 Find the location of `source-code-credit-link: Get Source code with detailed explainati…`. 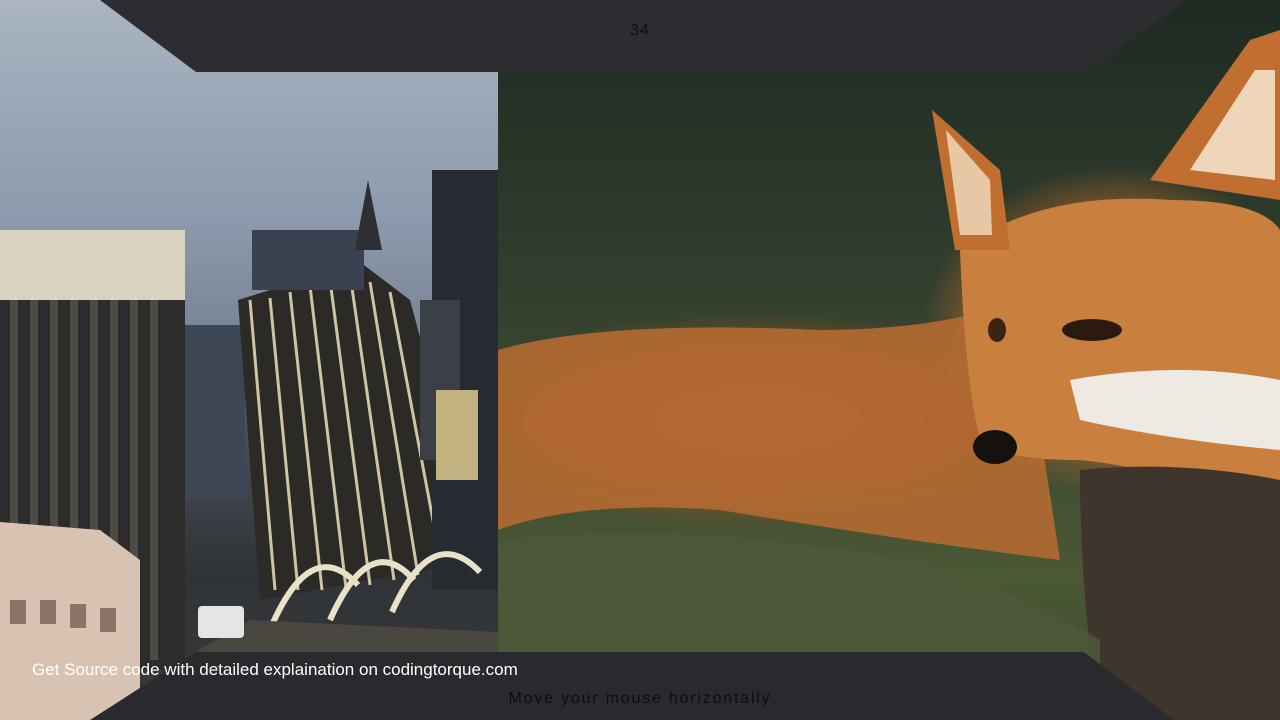

source-code-credit-link: Get Source code with detailed explainati… is located at coordinates (275, 670).